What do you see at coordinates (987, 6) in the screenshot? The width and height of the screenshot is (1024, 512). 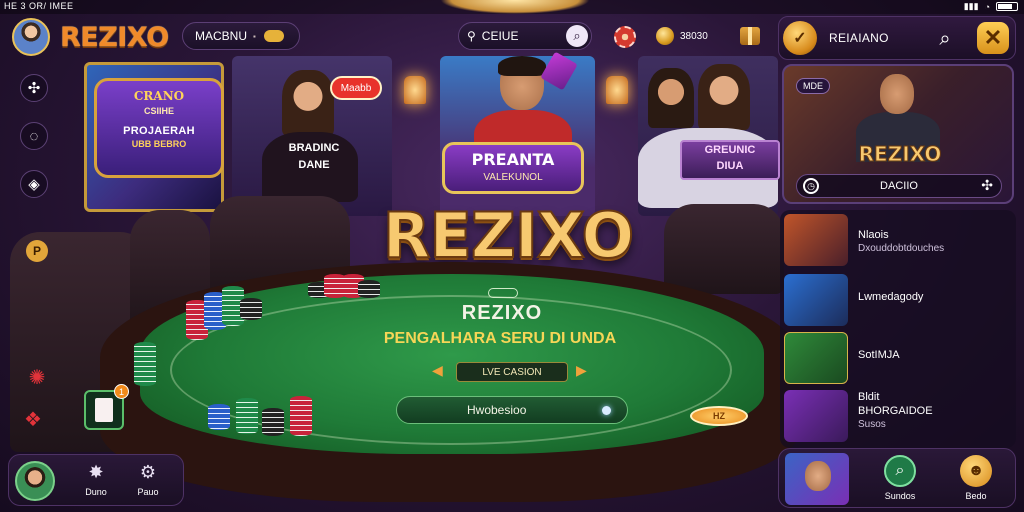 I see `wifi-icon: ◔` at bounding box center [987, 6].